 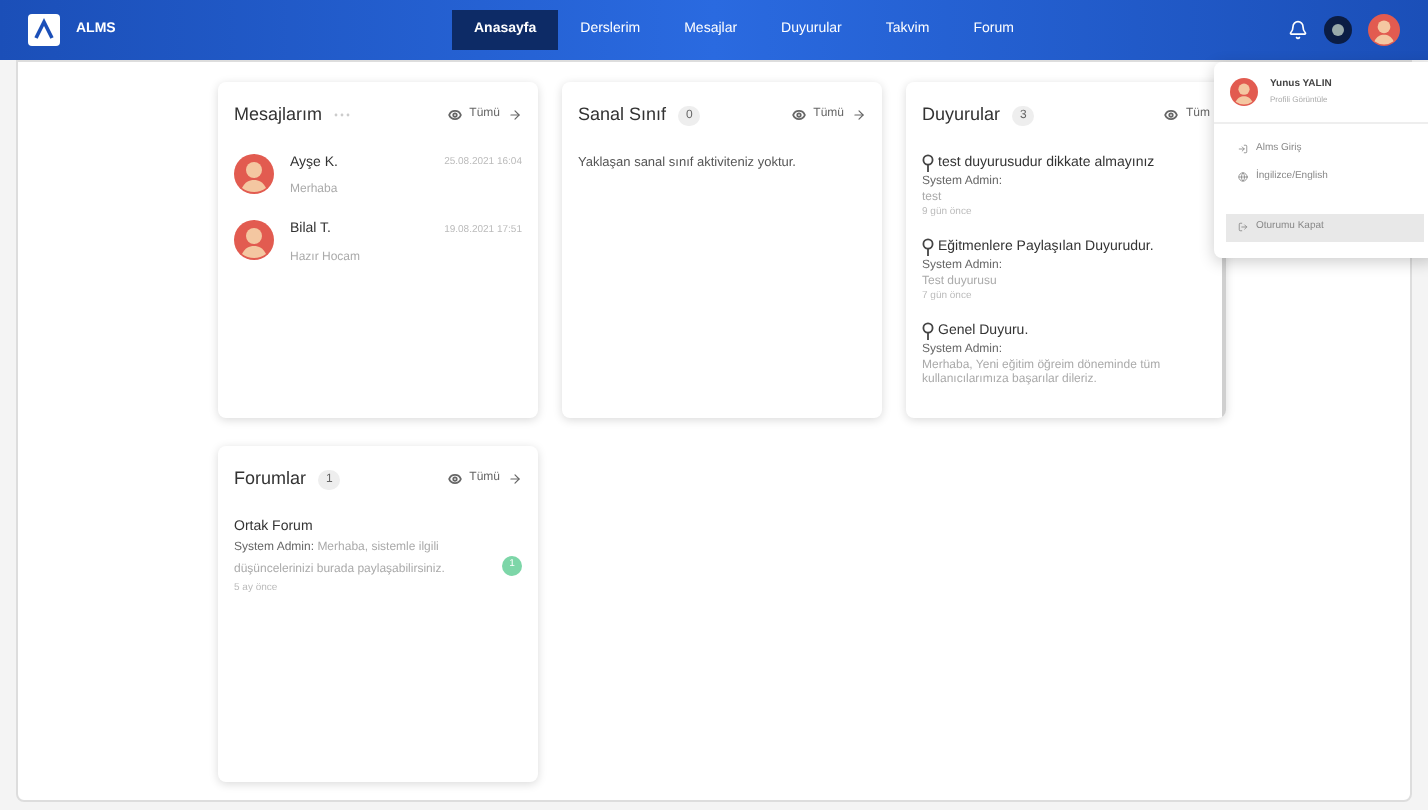 What do you see at coordinates (1243, 176) in the screenshot?
I see `language-icon` at bounding box center [1243, 176].